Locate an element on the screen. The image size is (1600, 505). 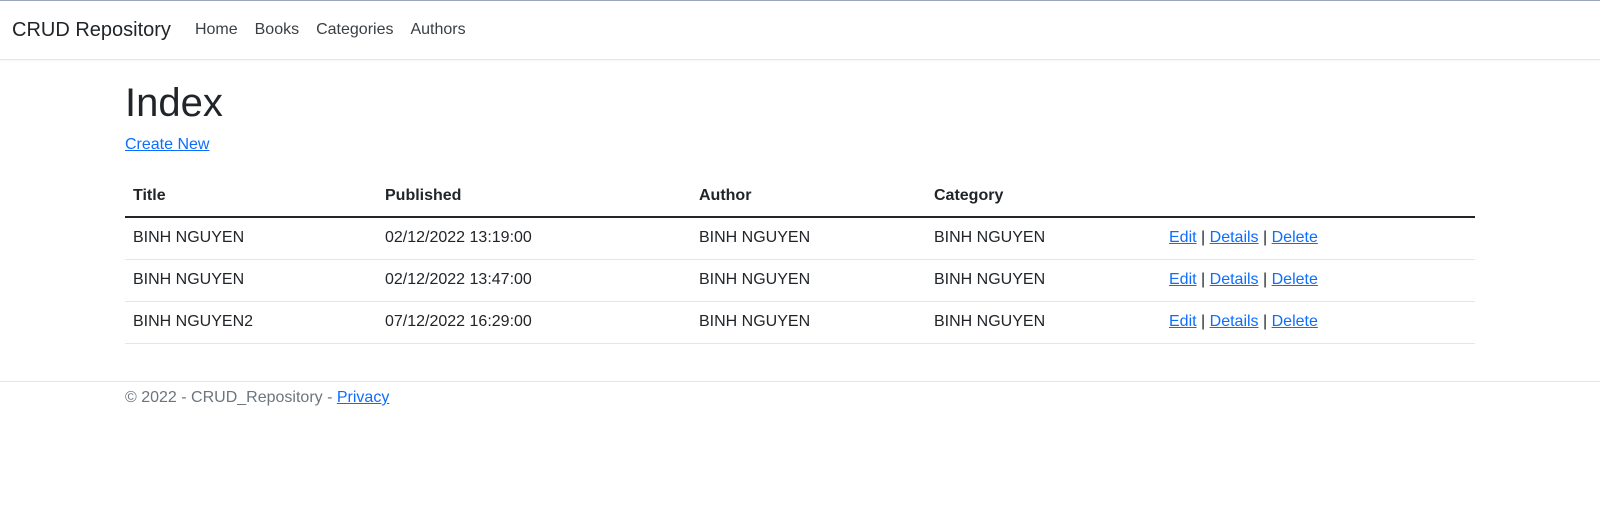
header-actions is located at coordinates (1318, 196).